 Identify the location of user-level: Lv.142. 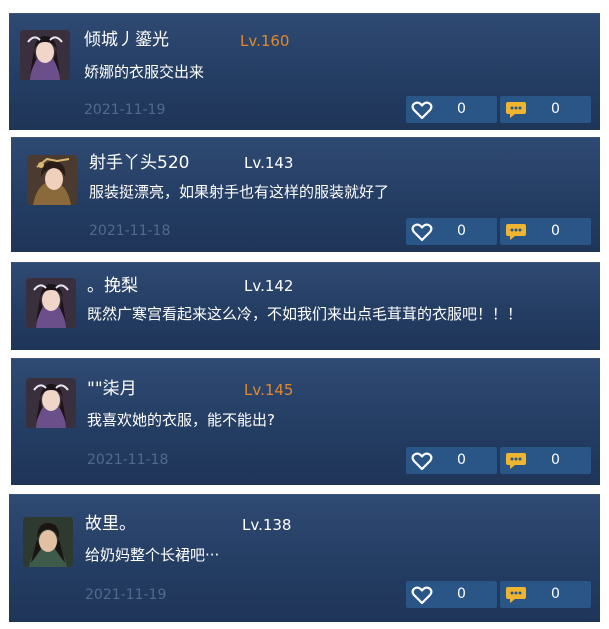
(269, 286).